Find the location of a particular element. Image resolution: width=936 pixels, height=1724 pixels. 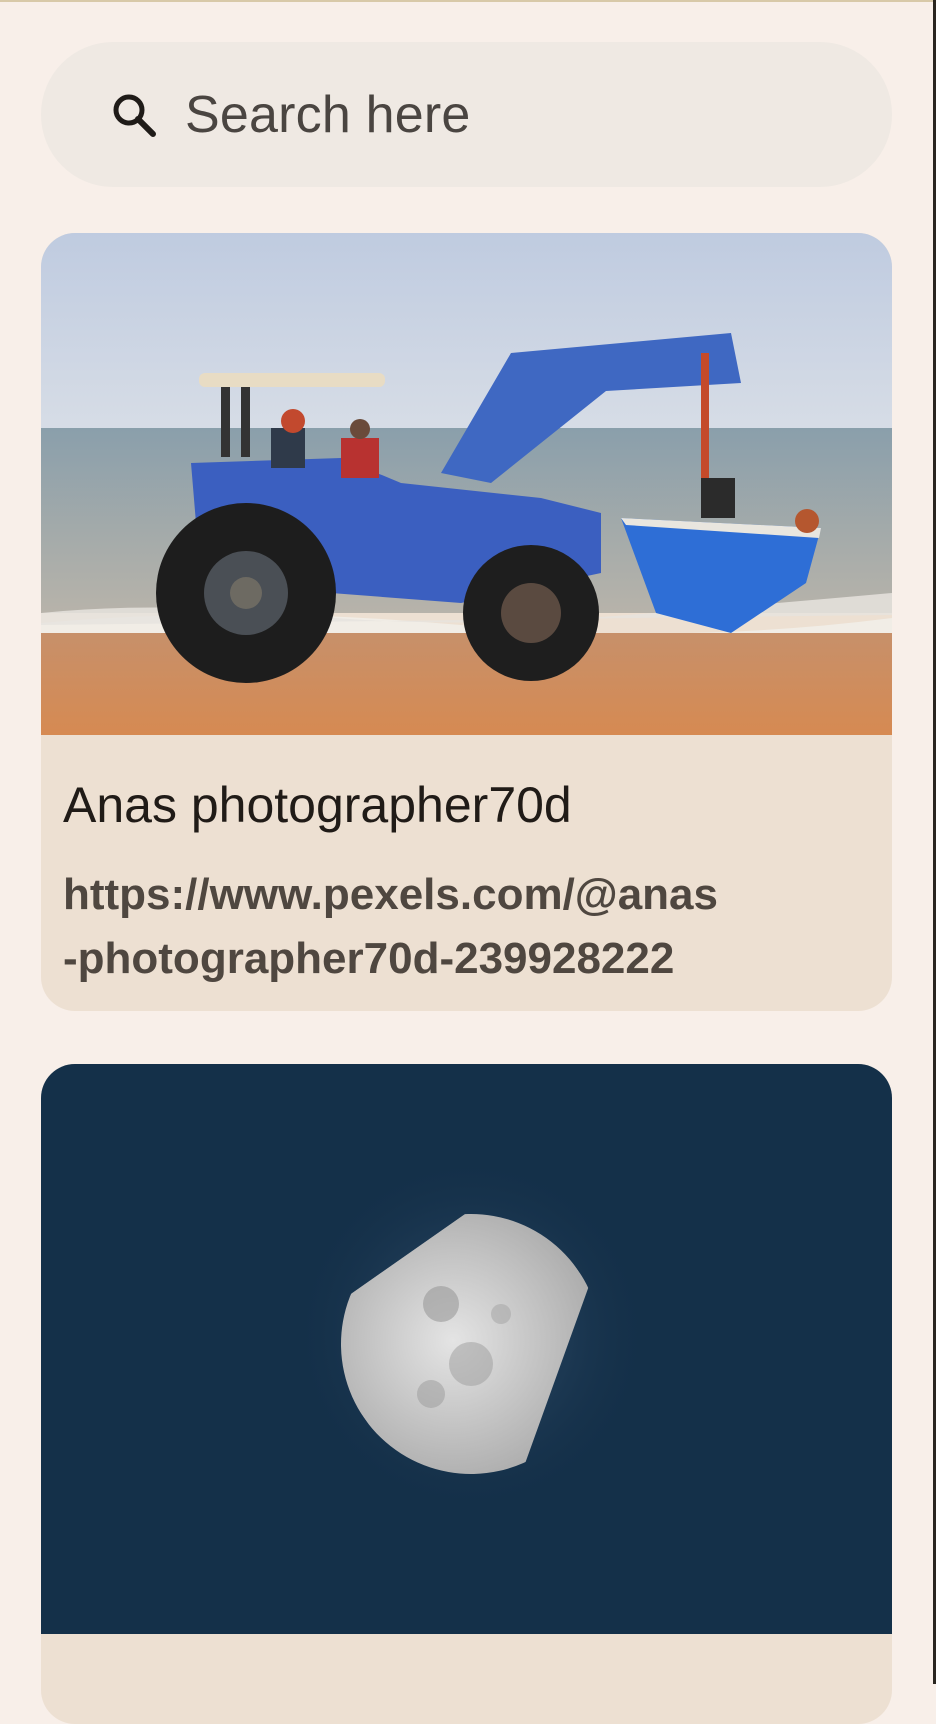

search-input: Search here is located at coordinates (327, 115).